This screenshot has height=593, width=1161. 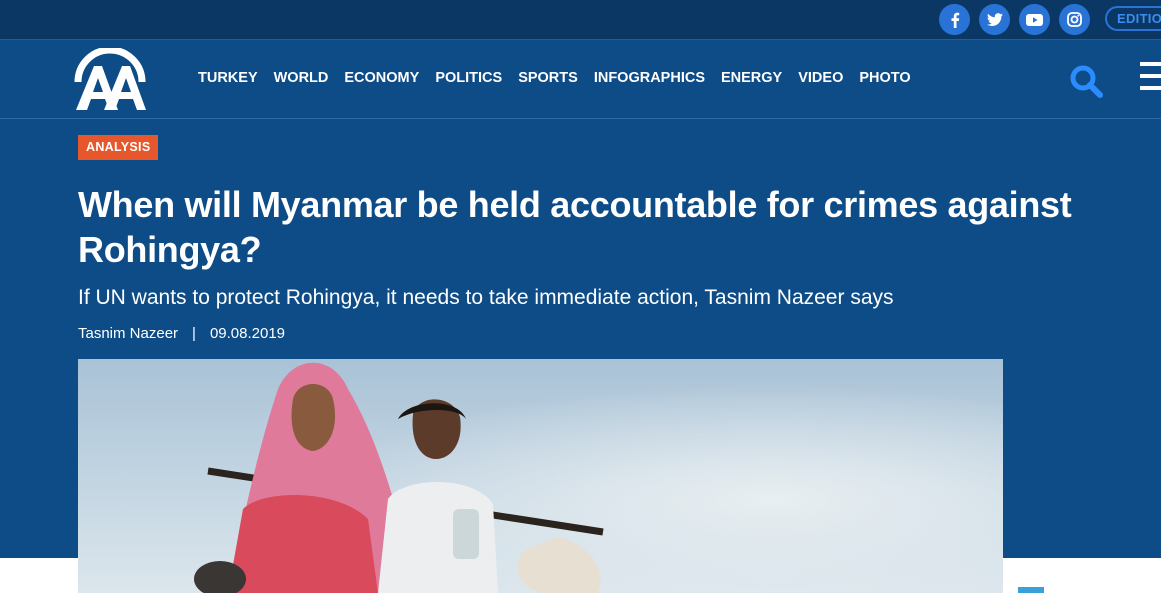 What do you see at coordinates (1133, 18) in the screenshot?
I see `edition-selector: EDITION` at bounding box center [1133, 18].